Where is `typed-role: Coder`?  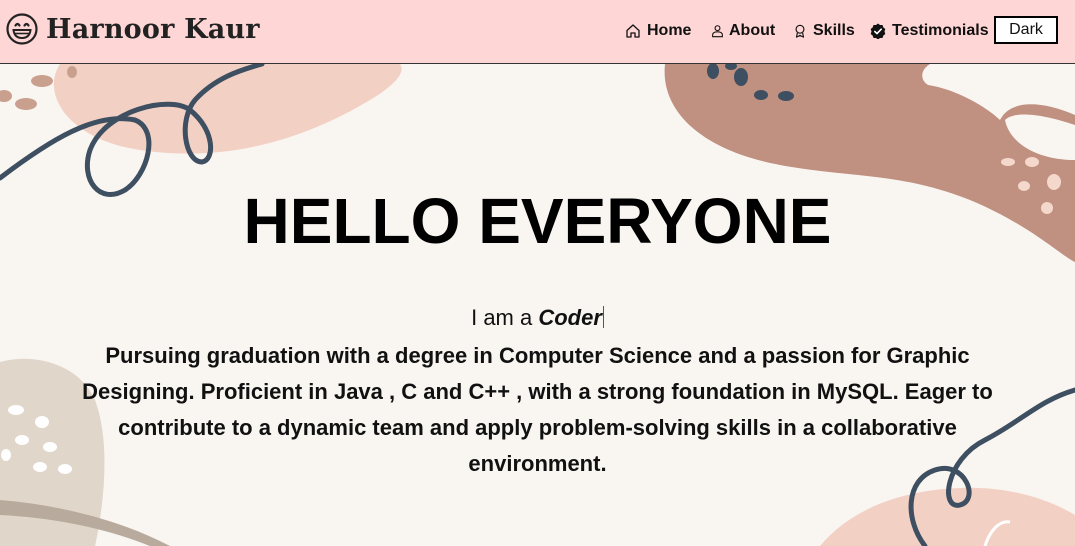 typed-role: Coder is located at coordinates (570, 317).